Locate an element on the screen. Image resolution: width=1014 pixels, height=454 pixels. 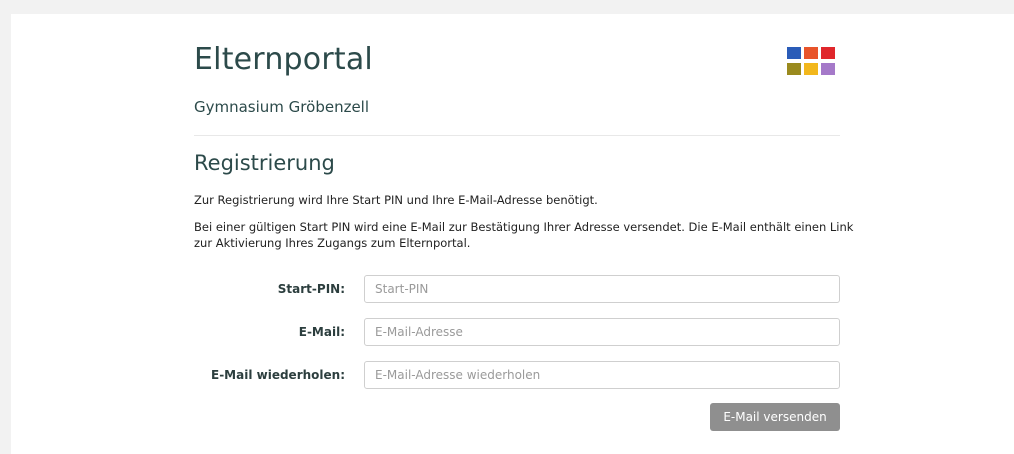
email-repeat-row: E-Mail wiederholen: is located at coordinates (517, 375).